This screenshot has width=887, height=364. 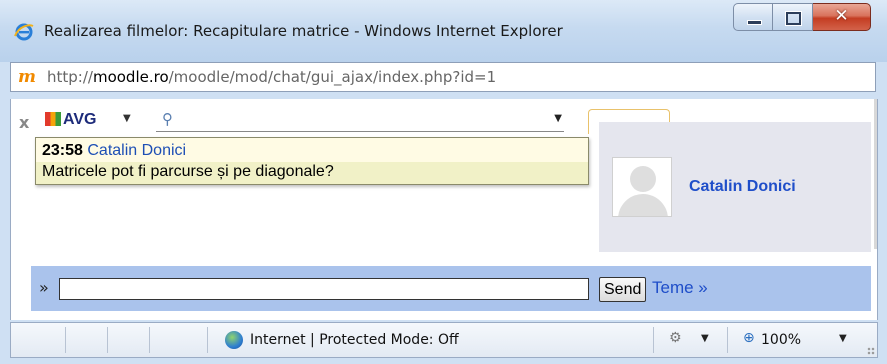 What do you see at coordinates (843, 338) in the screenshot?
I see `zoom-dropdown-icon: ▼` at bounding box center [843, 338].